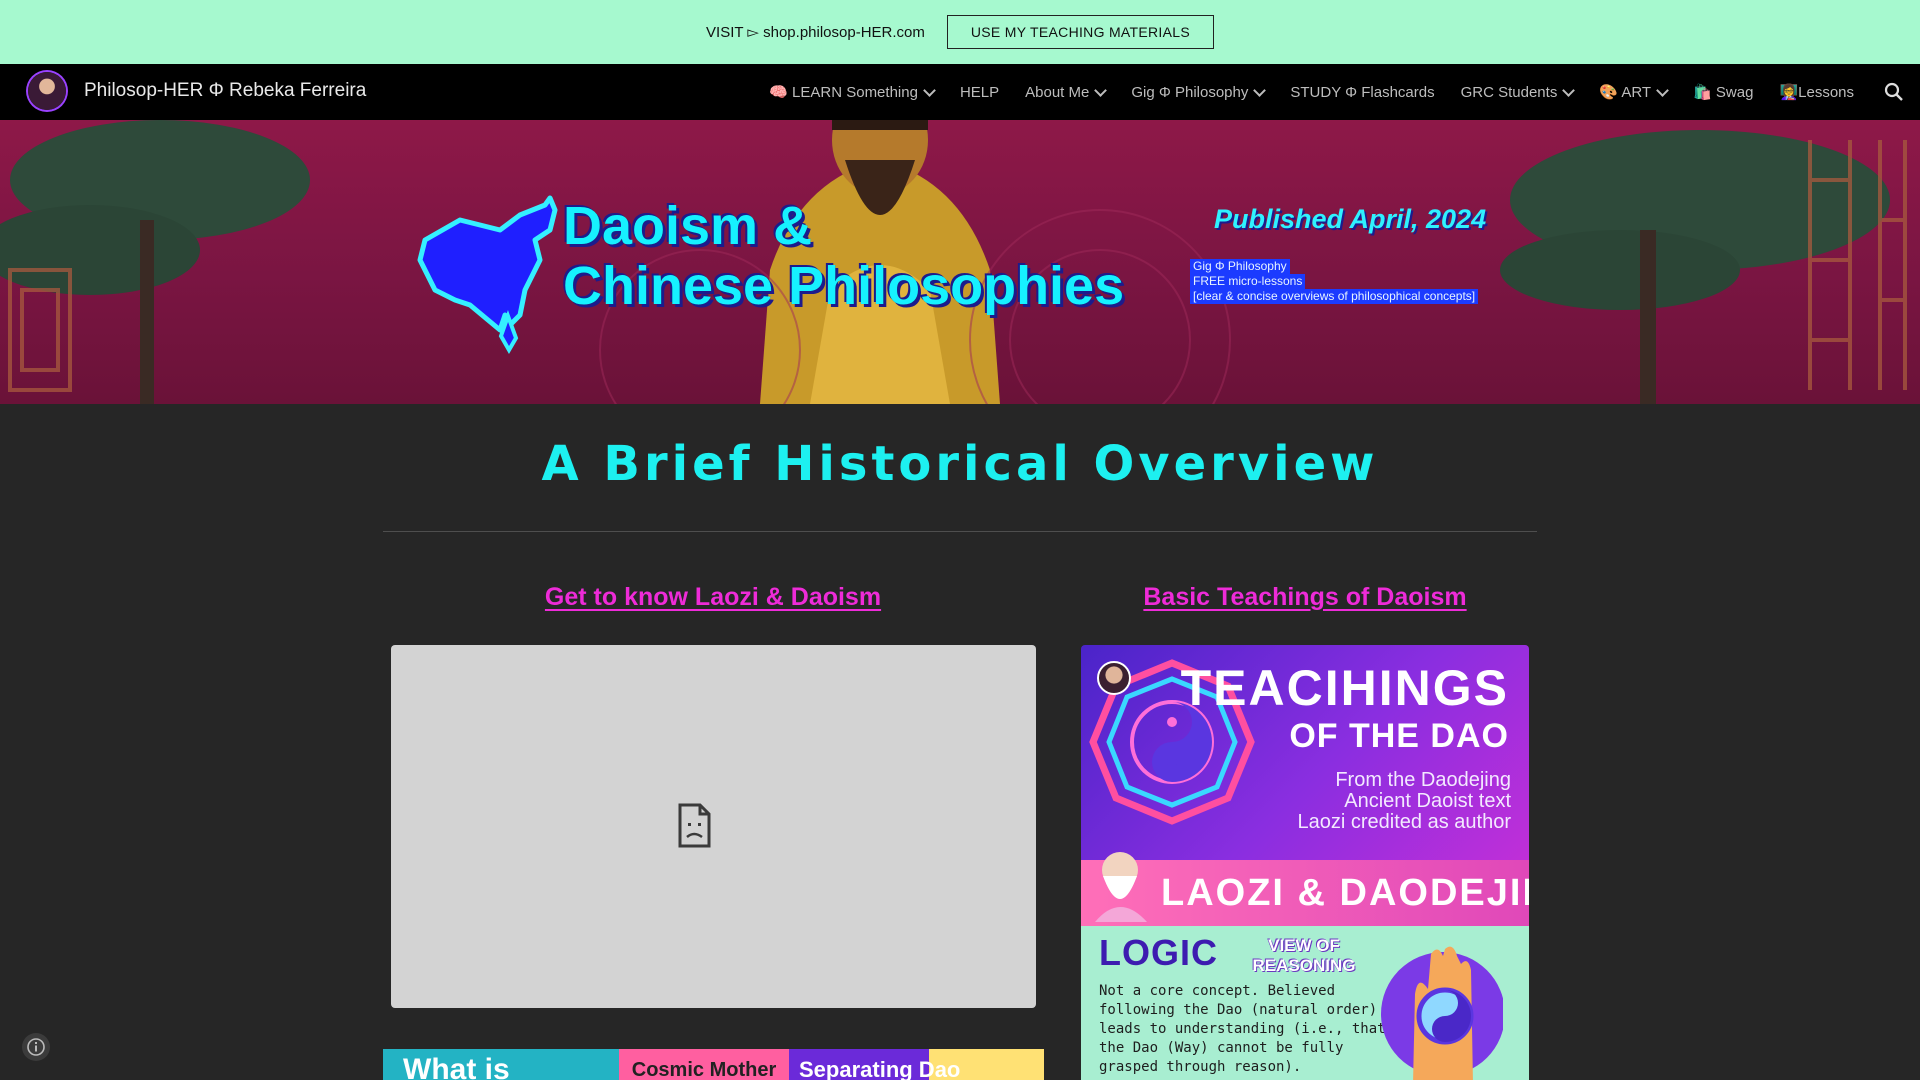 The width and height of the screenshot is (1920, 1080). I want to click on laozi-portrait-icon, so click(1121, 887).